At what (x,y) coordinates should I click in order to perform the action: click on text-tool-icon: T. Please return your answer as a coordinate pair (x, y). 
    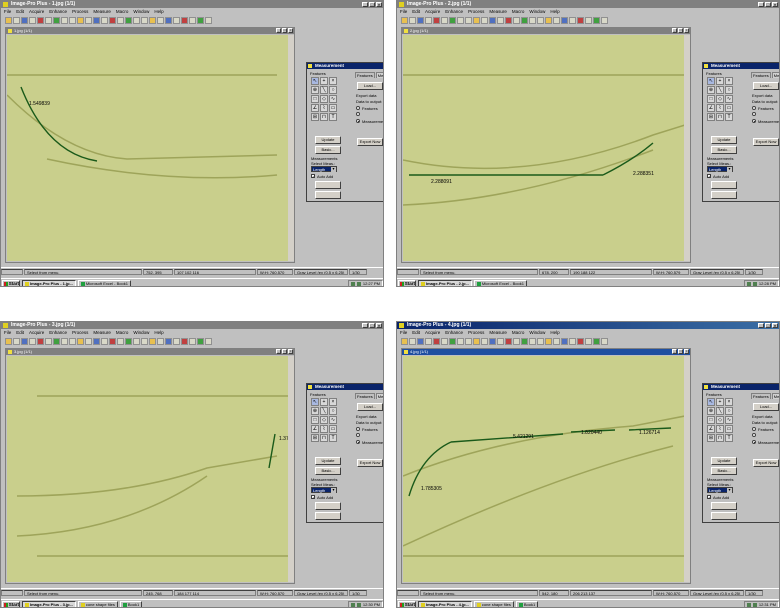
    Looking at the image, I should click on (333, 117).